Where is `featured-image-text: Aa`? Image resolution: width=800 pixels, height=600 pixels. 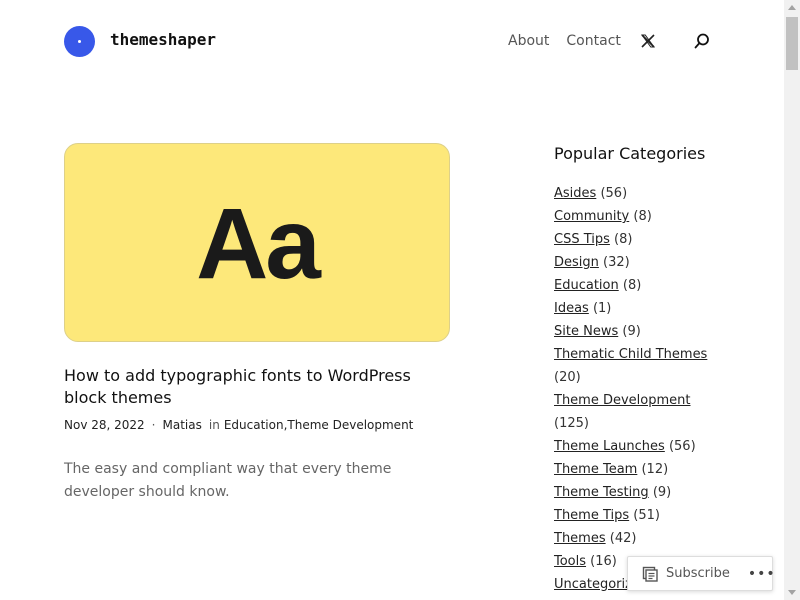
featured-image-text: Aa is located at coordinates (258, 243).